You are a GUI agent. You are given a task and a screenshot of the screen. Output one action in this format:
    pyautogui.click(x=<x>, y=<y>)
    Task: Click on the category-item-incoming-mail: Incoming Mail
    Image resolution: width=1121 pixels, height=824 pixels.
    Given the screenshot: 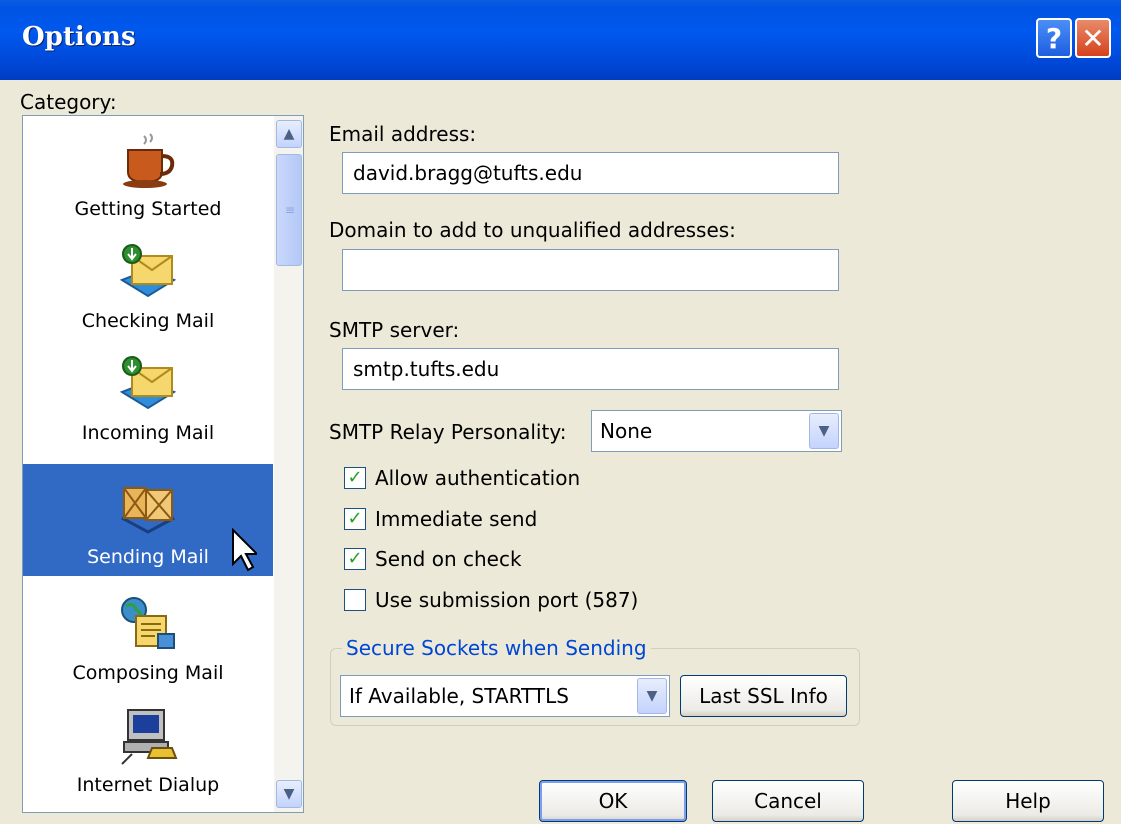 What is the action you would take?
    pyautogui.click(x=148, y=396)
    